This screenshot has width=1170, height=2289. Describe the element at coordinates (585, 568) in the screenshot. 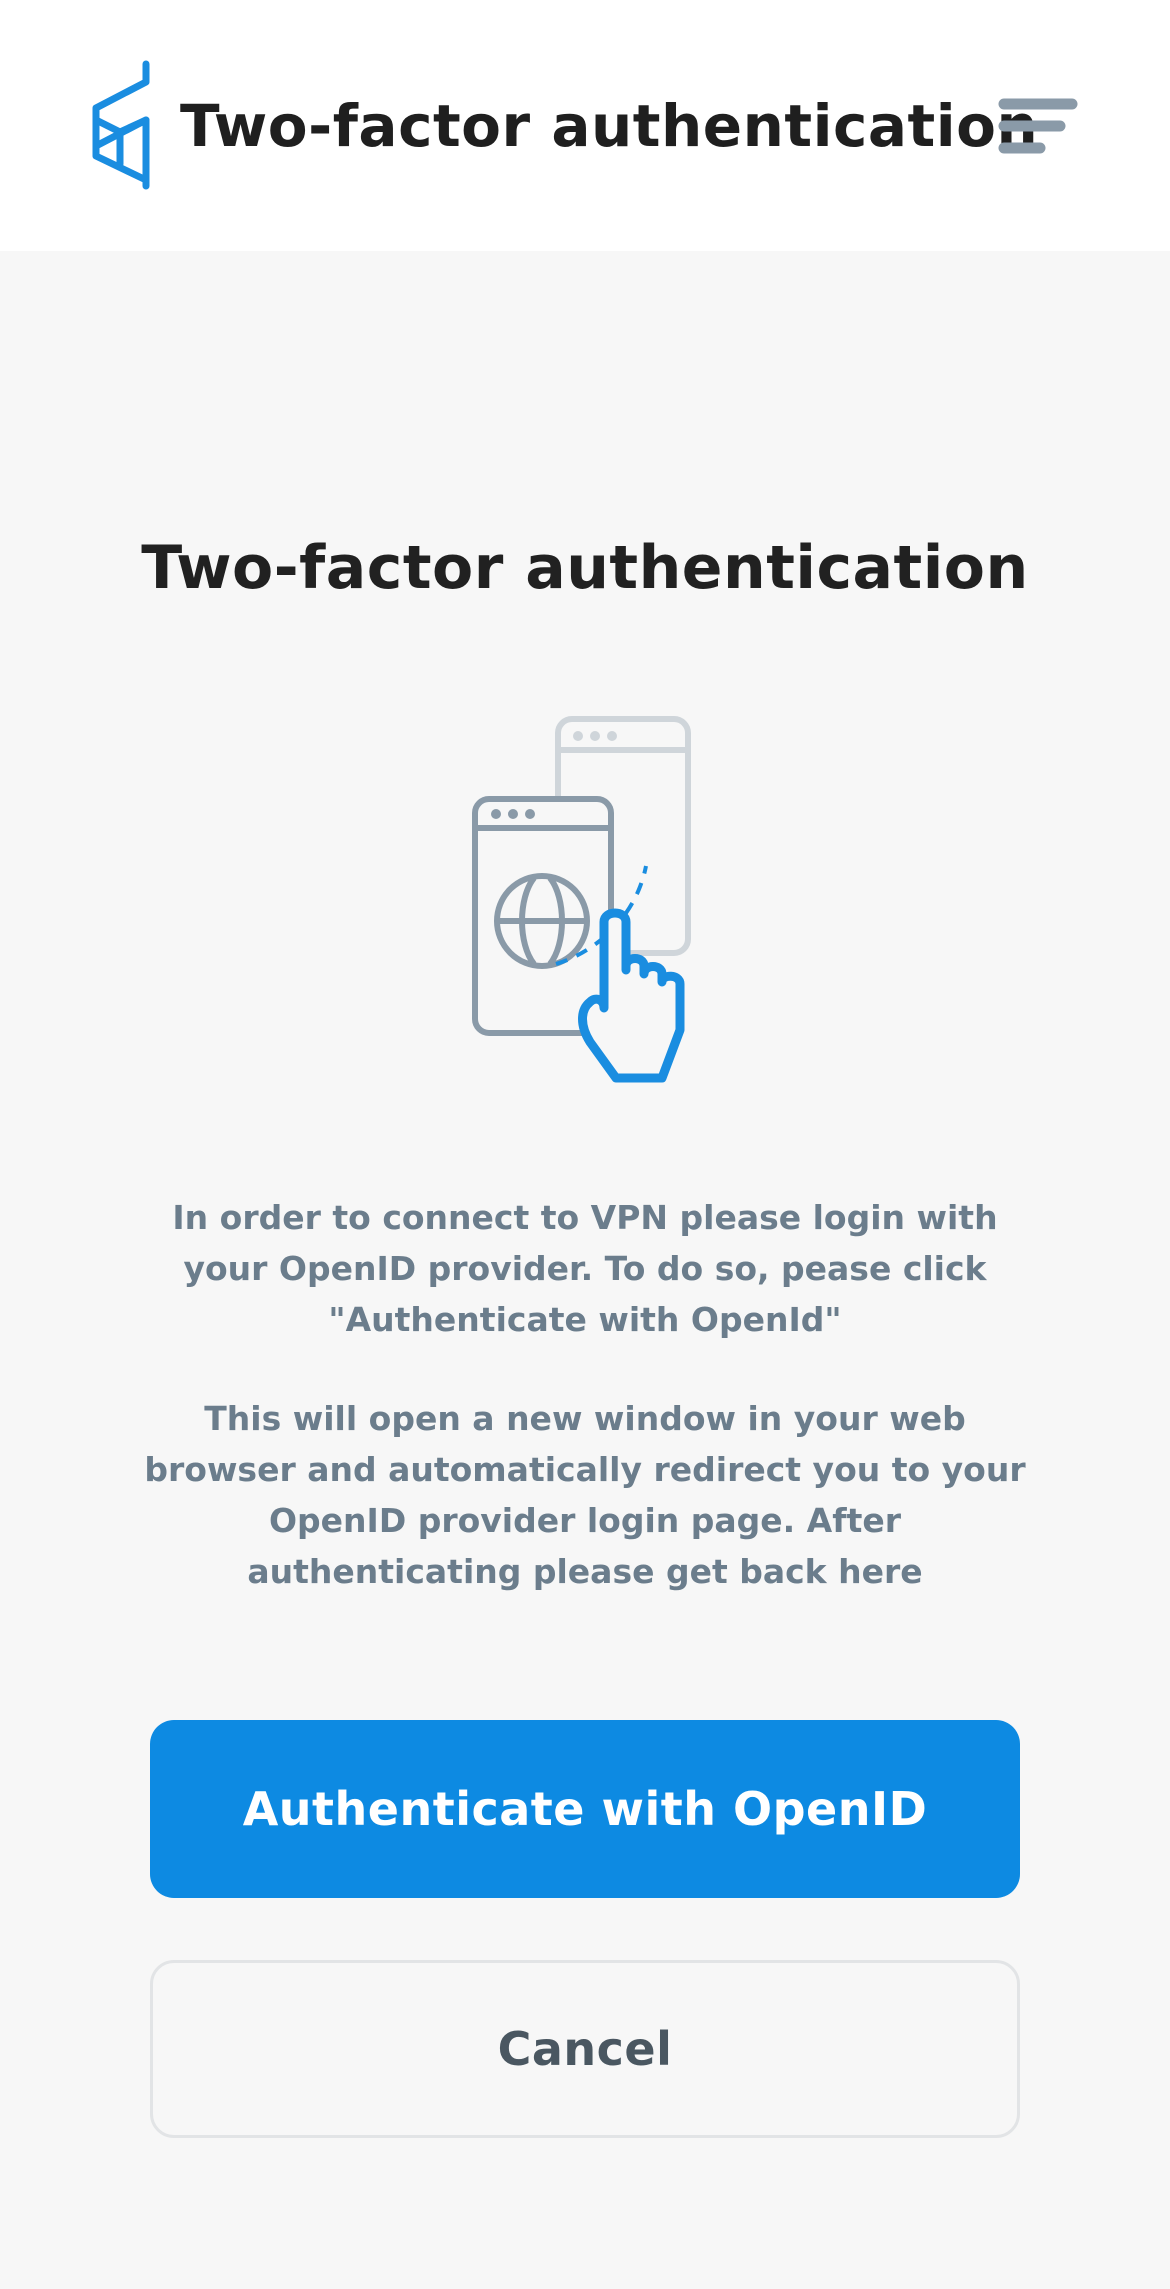

I see `page-title: Two-factor authentication` at that location.